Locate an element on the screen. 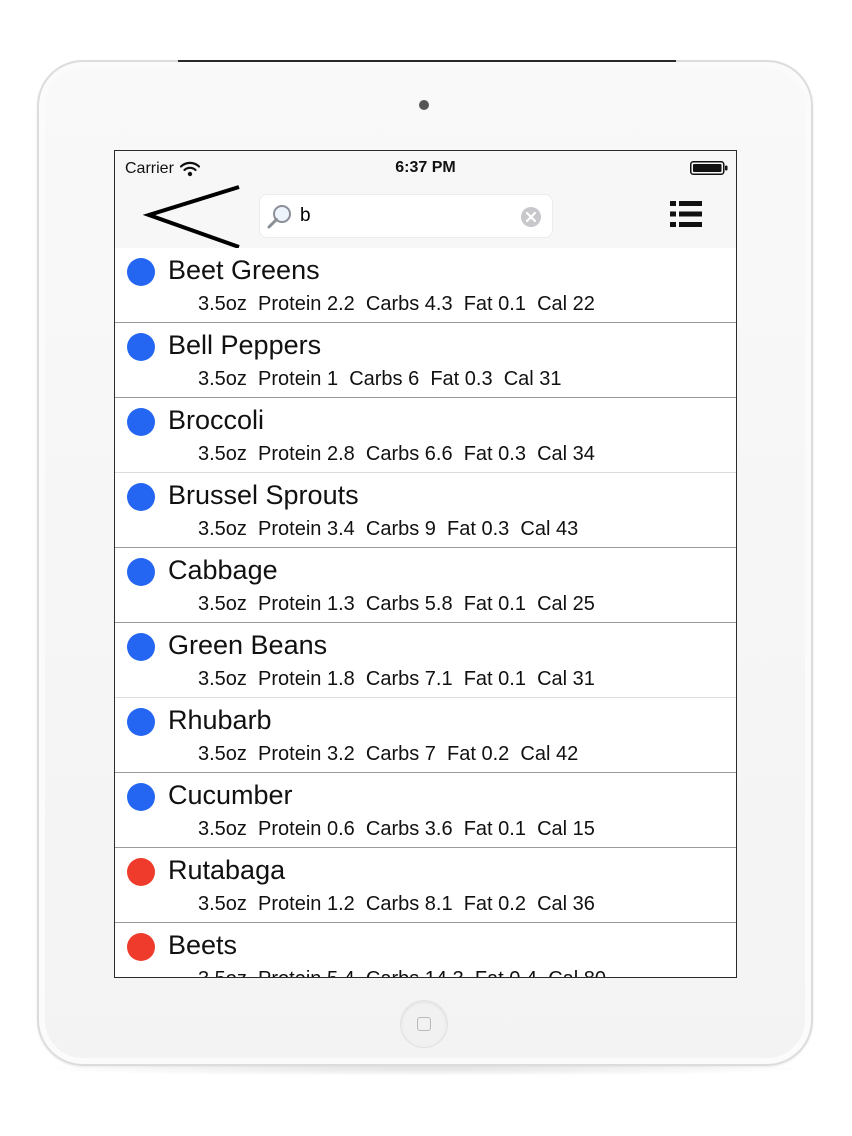 Image resolution: width=852 pixels, height=1136 pixels. food-name: Green Beans is located at coordinates (248, 645).